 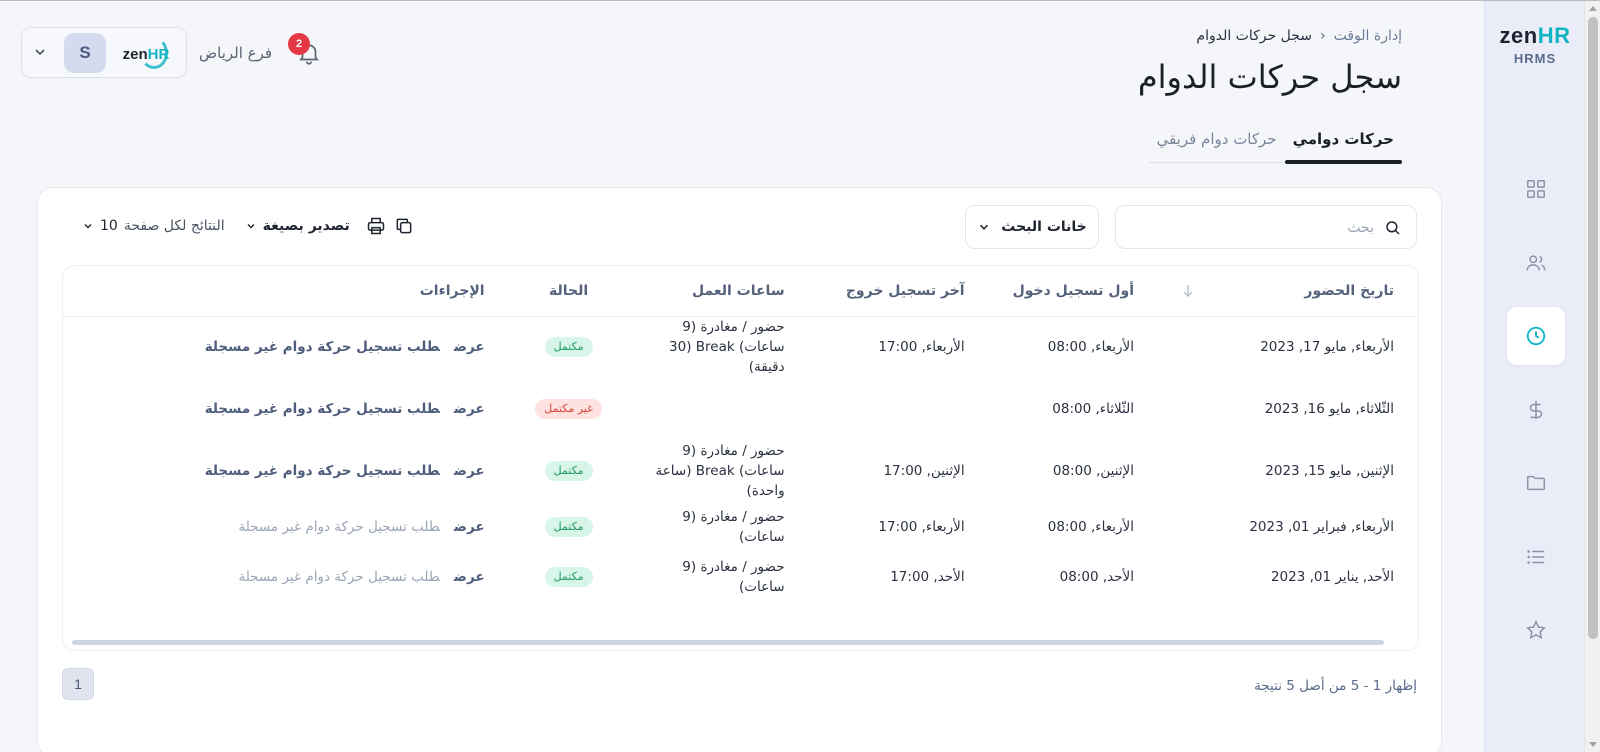 What do you see at coordinates (1335, 686) in the screenshot?
I see `results-summary: إظهار 1 - 5 من أصل 5 نتيجة` at bounding box center [1335, 686].